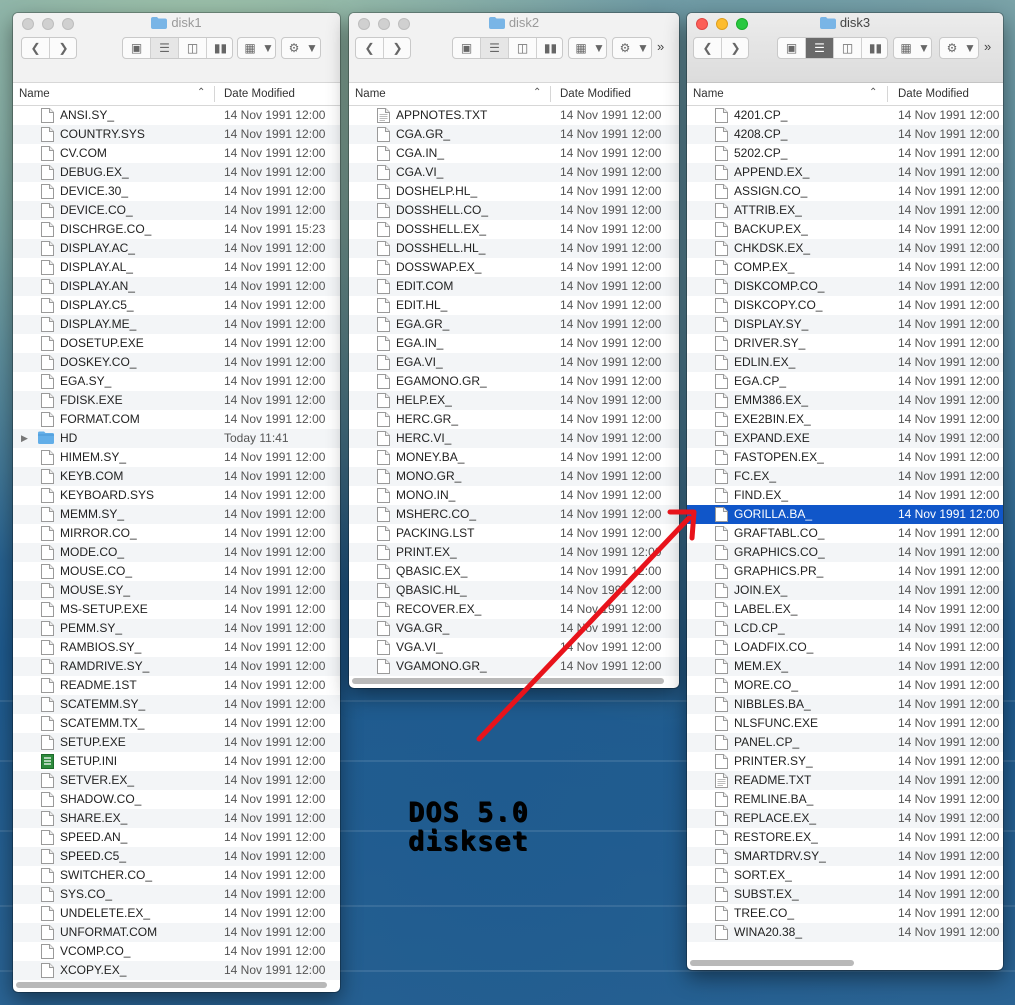 This screenshot has width=1015, height=1005. Describe the element at coordinates (176, 400) in the screenshot. I see `file-row: FDISK.EXE 14 Nov 1991 12:00` at that location.